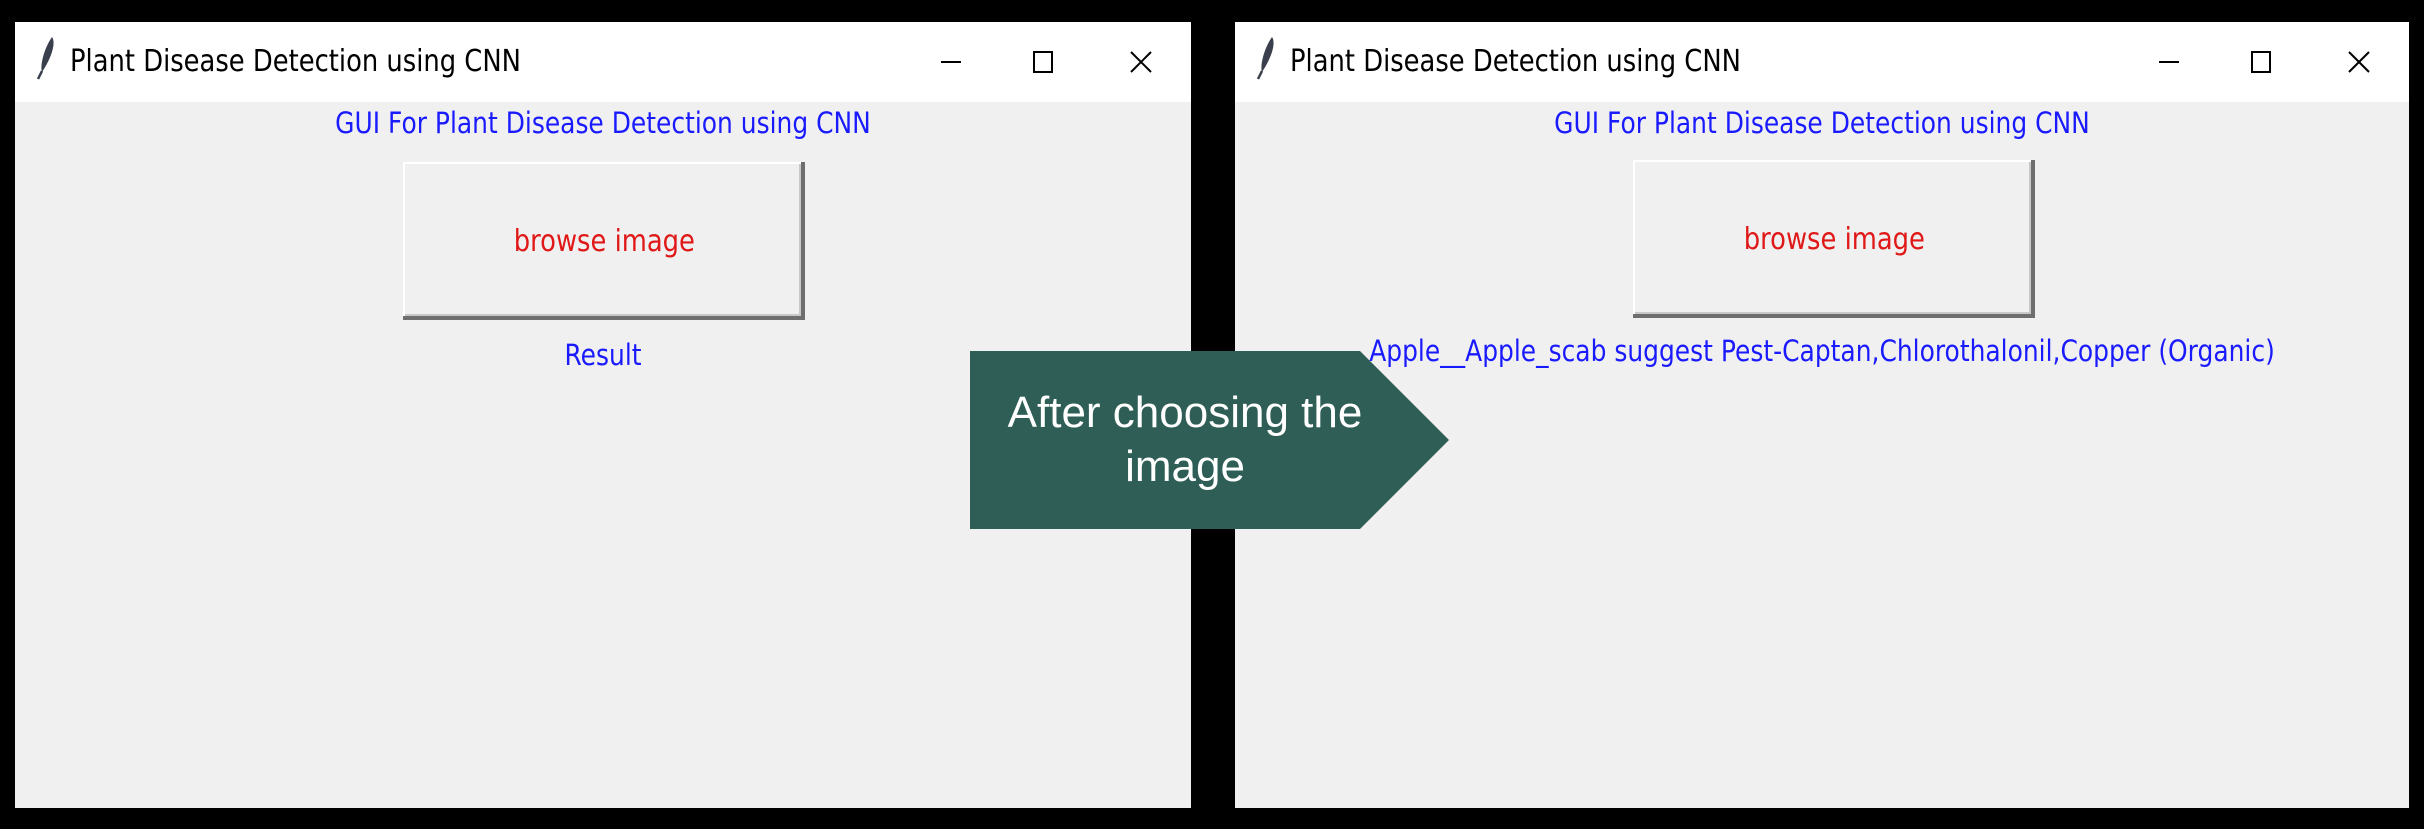  Describe the element at coordinates (603, 355) in the screenshot. I see `result-label: Result` at that location.